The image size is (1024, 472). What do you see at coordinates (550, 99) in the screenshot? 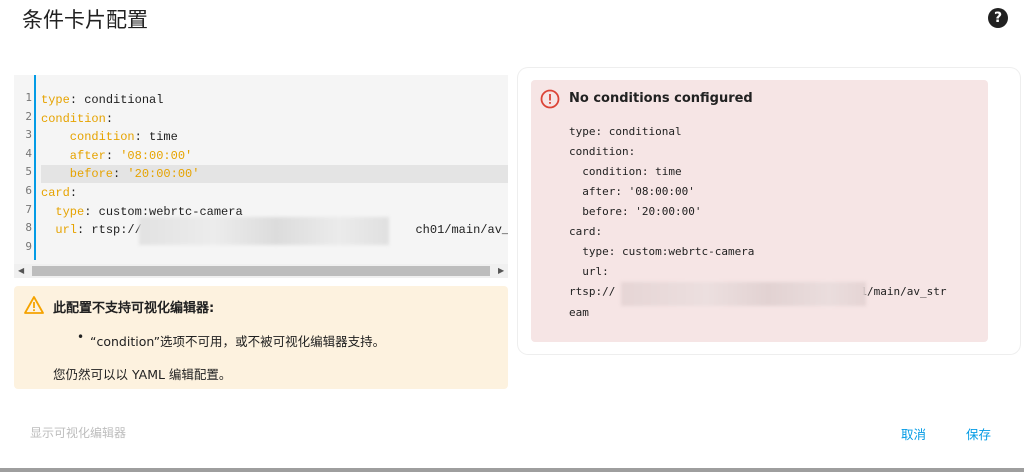
I see `alert-circle-icon` at bounding box center [550, 99].